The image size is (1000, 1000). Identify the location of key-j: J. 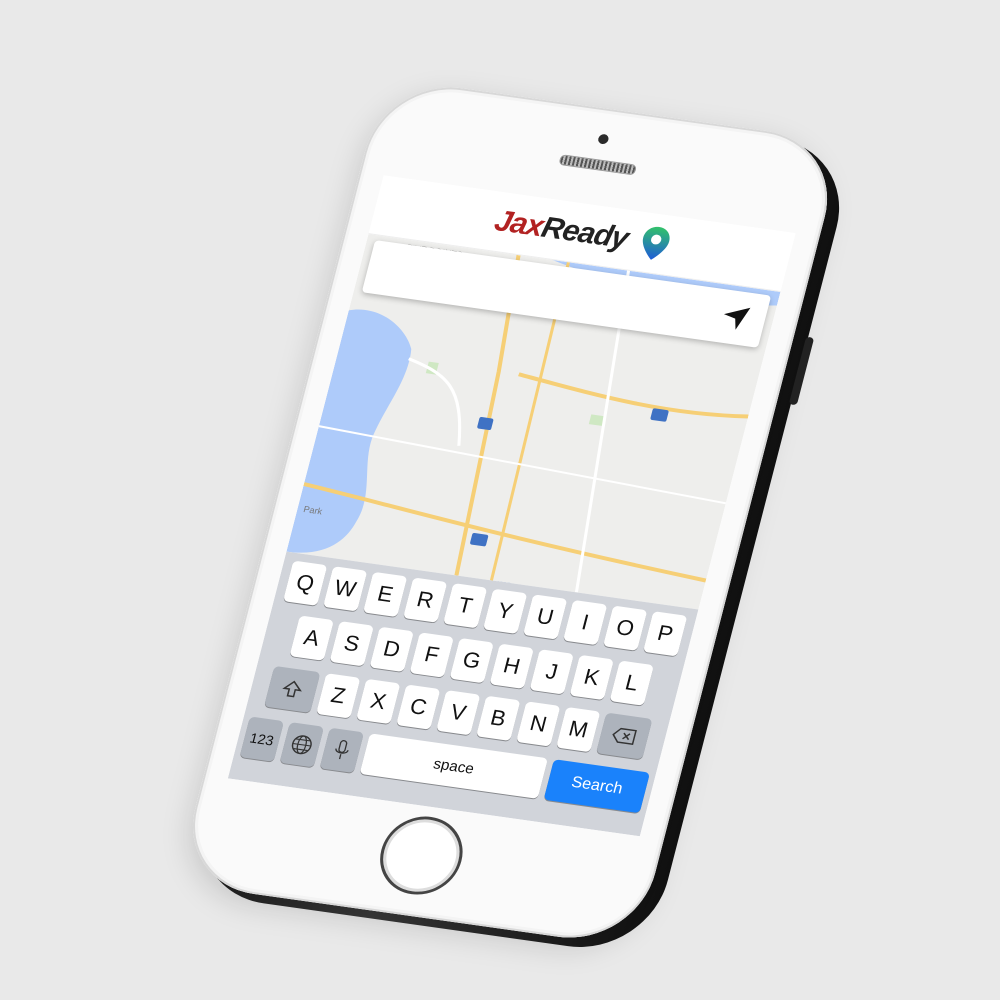
(551, 672).